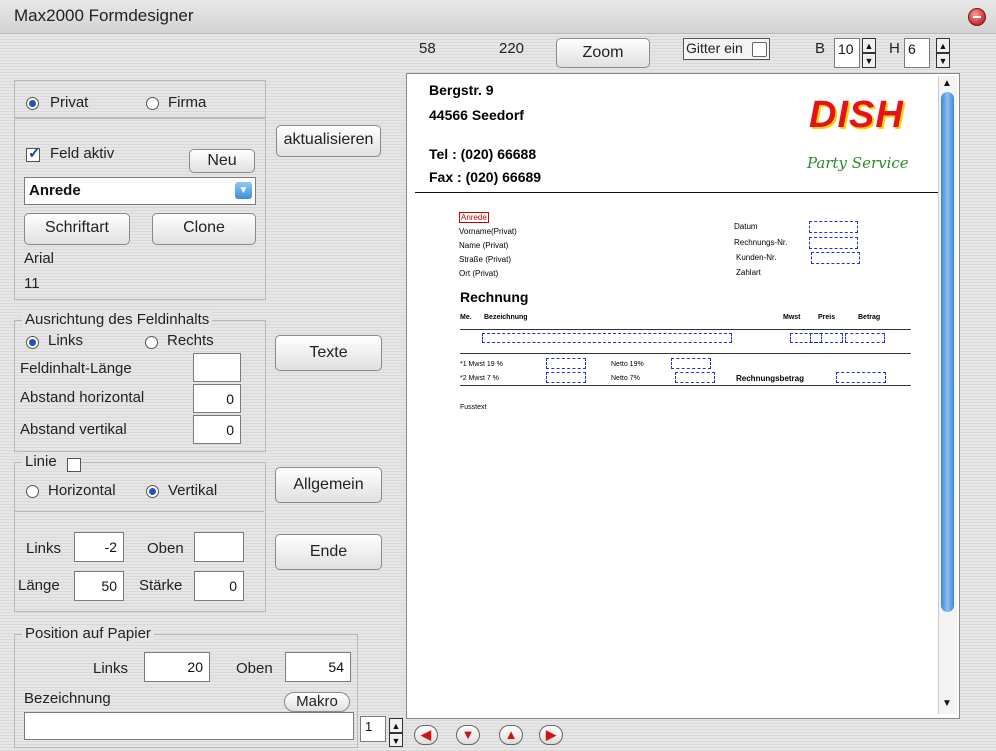  What do you see at coordinates (759, 49) in the screenshot?
I see `grid-checkbox` at bounding box center [759, 49].